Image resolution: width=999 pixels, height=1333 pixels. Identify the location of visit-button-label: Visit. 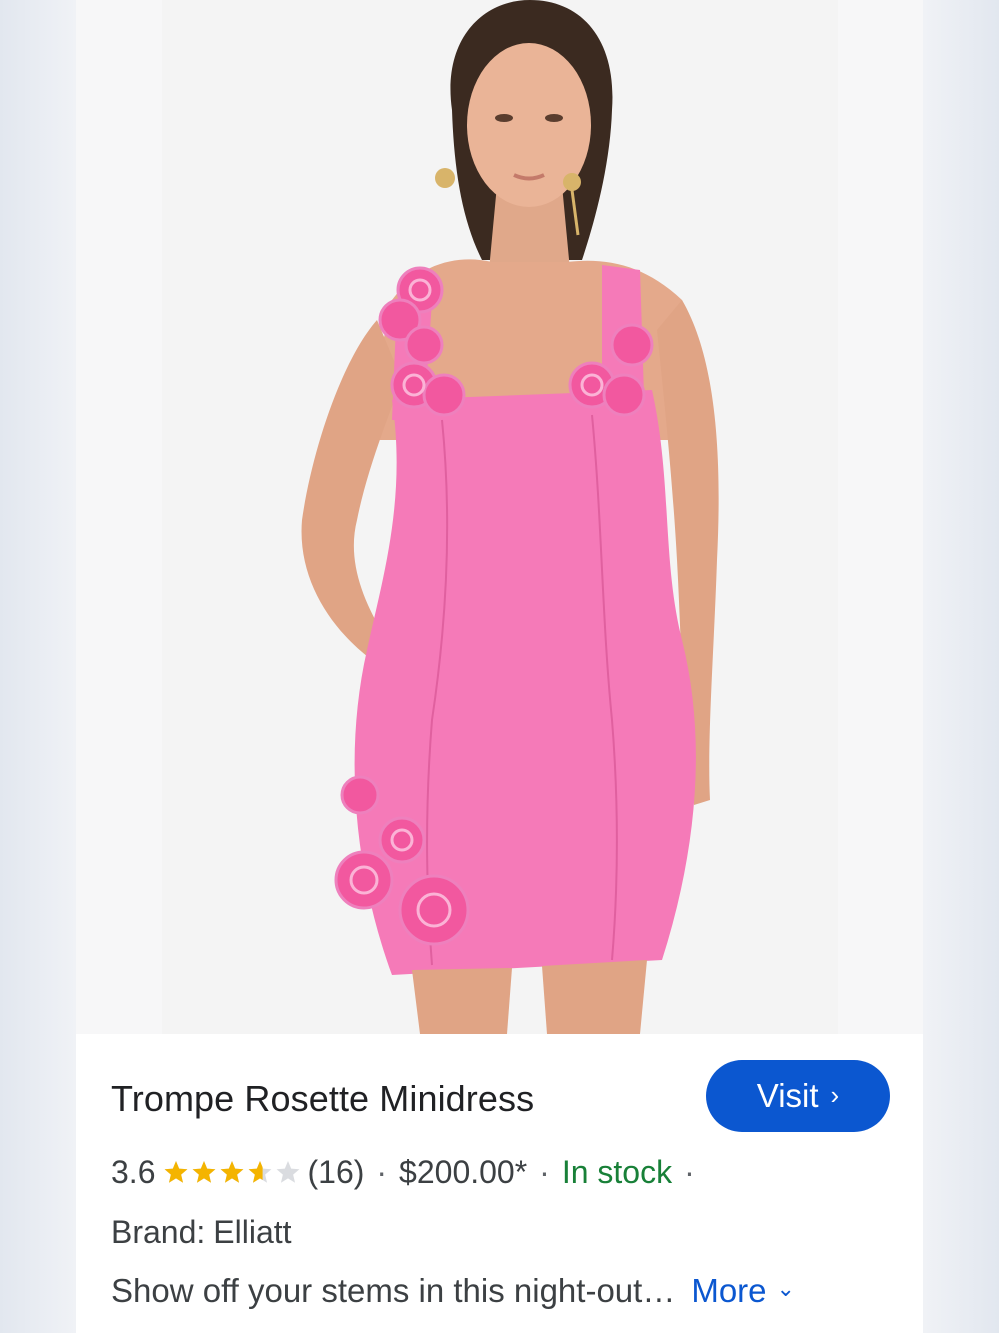
(787, 1095).